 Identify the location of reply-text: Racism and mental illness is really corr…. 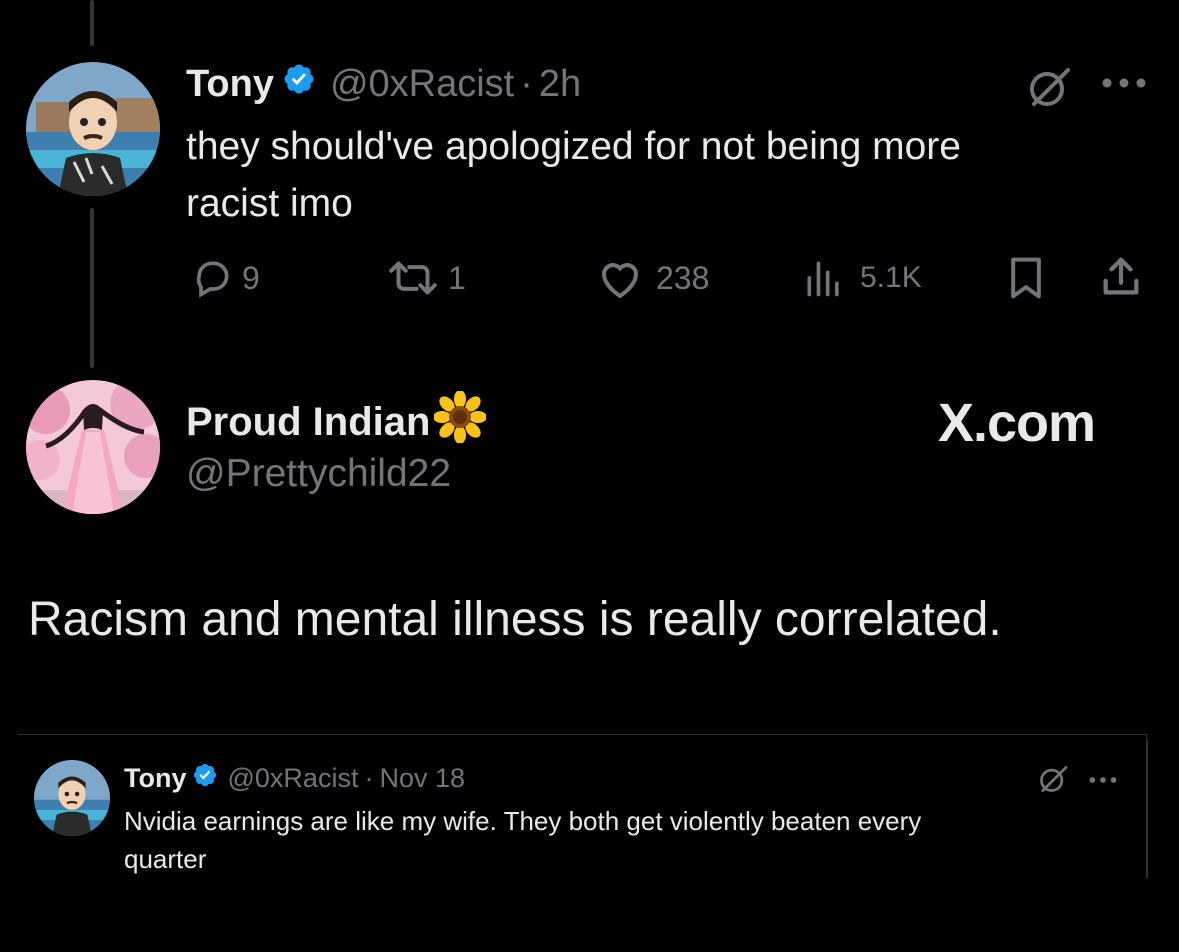
(515, 619).